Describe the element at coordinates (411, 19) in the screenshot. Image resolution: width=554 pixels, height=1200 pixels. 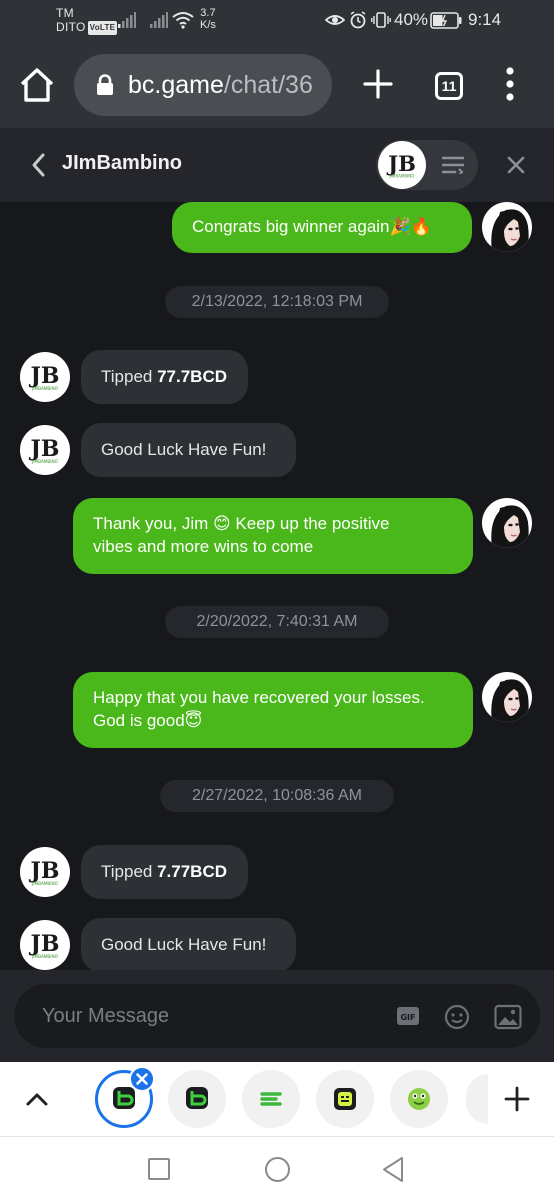
I see `battery-percent: 40%` at that location.